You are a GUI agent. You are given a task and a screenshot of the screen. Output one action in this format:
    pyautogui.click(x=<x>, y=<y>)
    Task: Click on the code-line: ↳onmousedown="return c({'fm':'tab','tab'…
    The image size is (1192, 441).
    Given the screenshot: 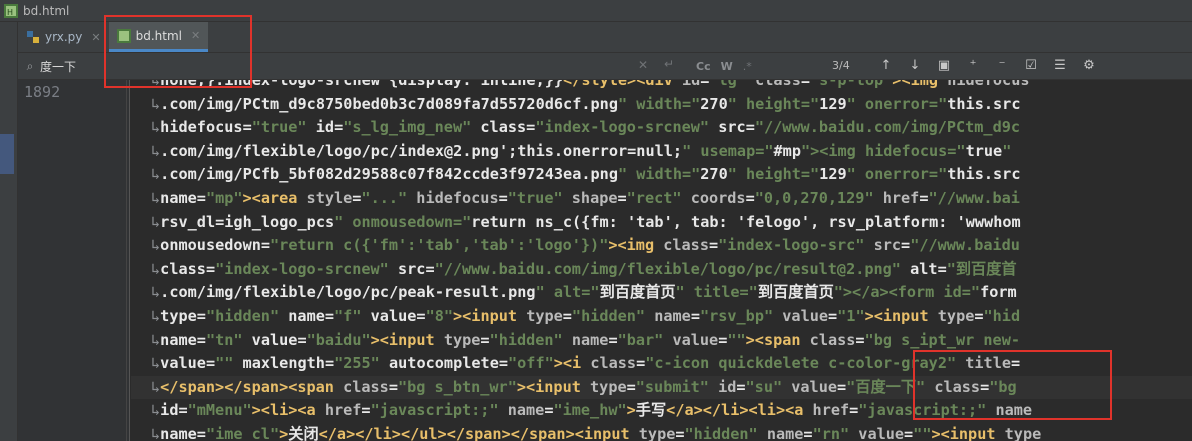 What is the action you would take?
    pyautogui.click(x=585, y=245)
    